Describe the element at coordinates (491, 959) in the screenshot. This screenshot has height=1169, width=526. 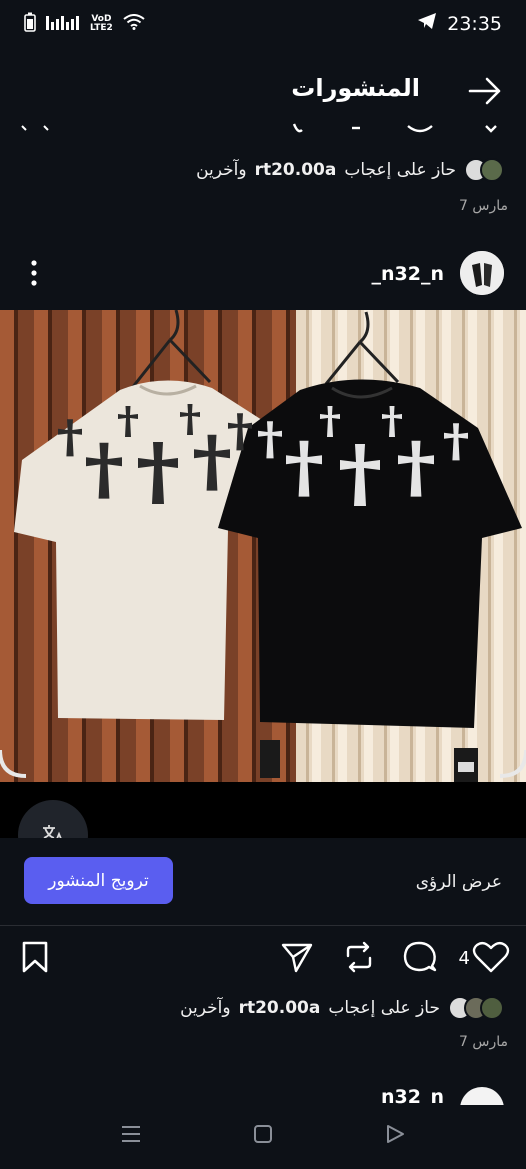
I see `heart-icon` at that location.